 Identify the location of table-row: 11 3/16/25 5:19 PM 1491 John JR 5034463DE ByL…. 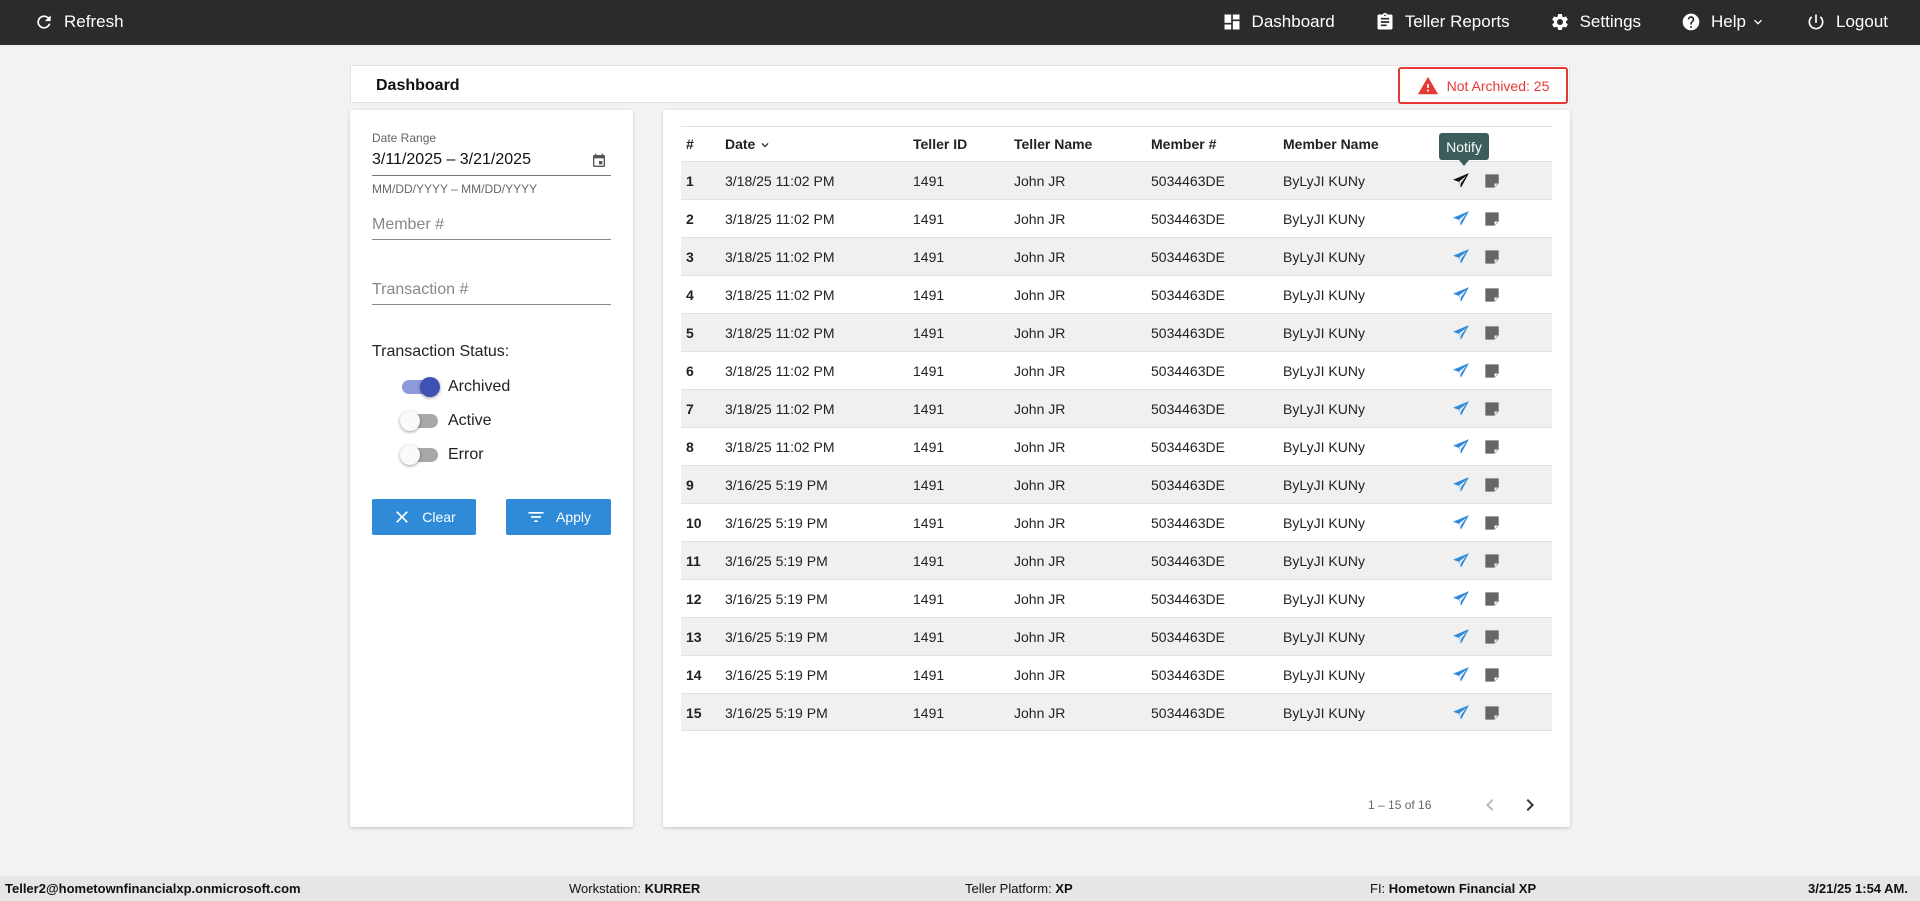
(1116, 560).